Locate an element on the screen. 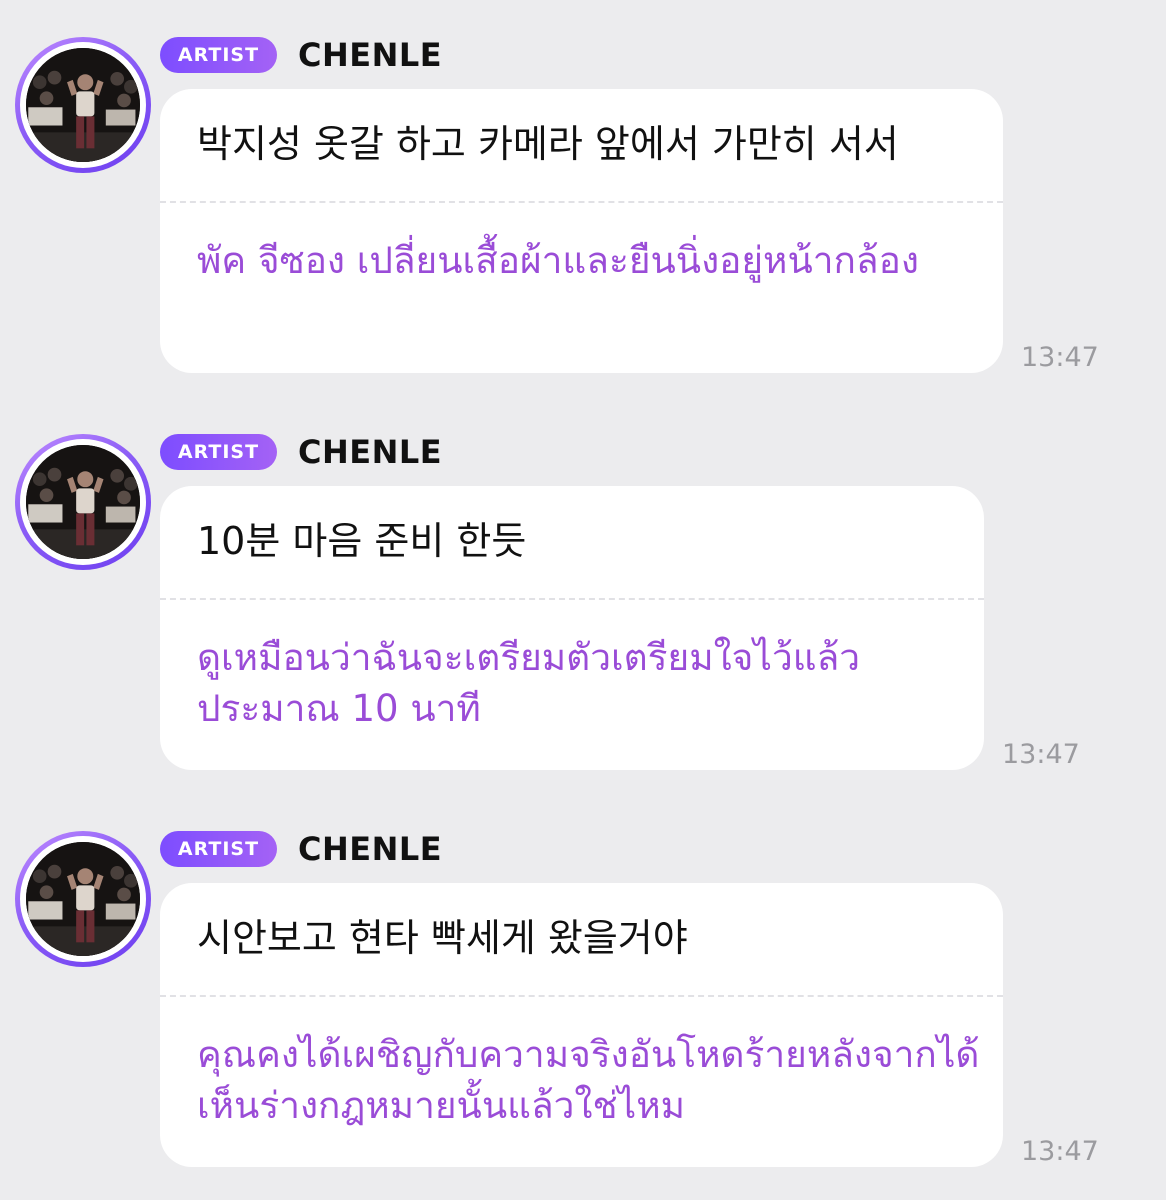 The width and height of the screenshot is (1166, 1200). original-text: 박지성 옷갈 하고 카메라 앞에서 가만히 서서 is located at coordinates (548, 144).